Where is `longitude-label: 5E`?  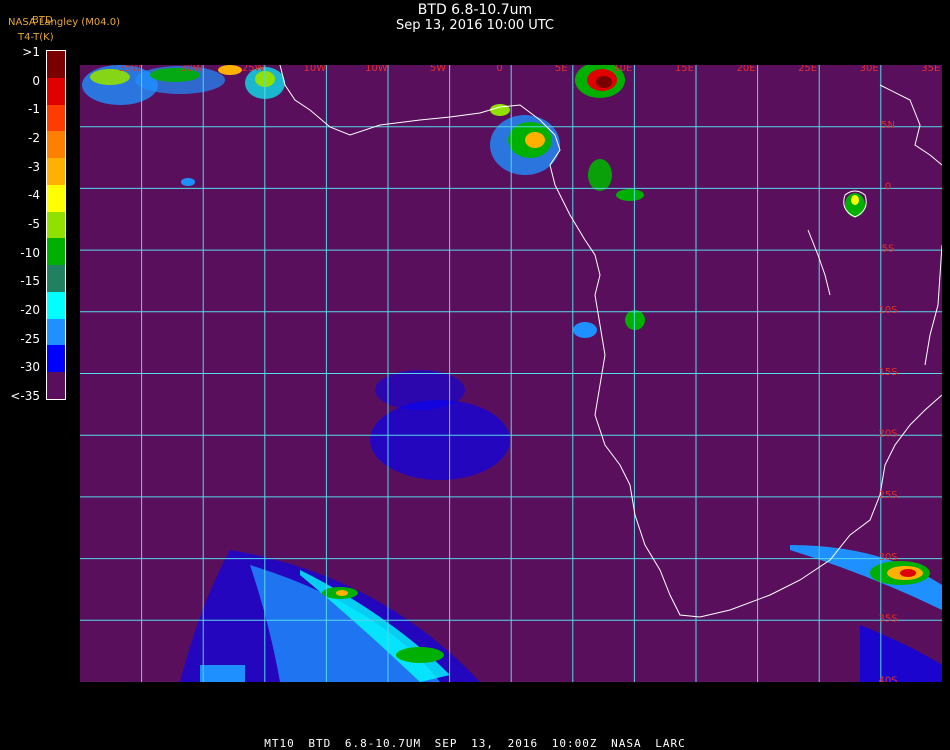
longitude-label: 5E is located at coordinates (561, 69).